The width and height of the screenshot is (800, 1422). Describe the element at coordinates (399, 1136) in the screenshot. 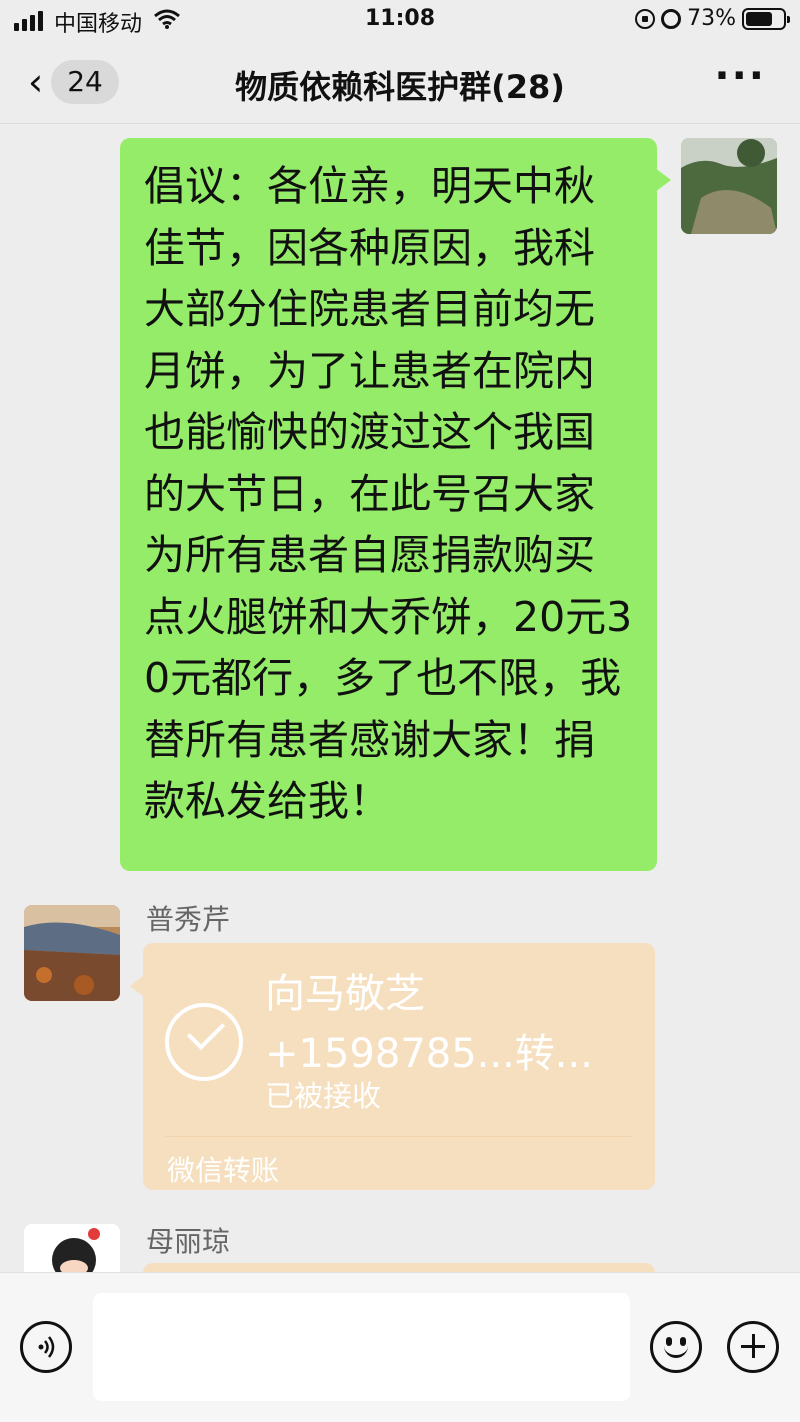

I see `divider` at that location.